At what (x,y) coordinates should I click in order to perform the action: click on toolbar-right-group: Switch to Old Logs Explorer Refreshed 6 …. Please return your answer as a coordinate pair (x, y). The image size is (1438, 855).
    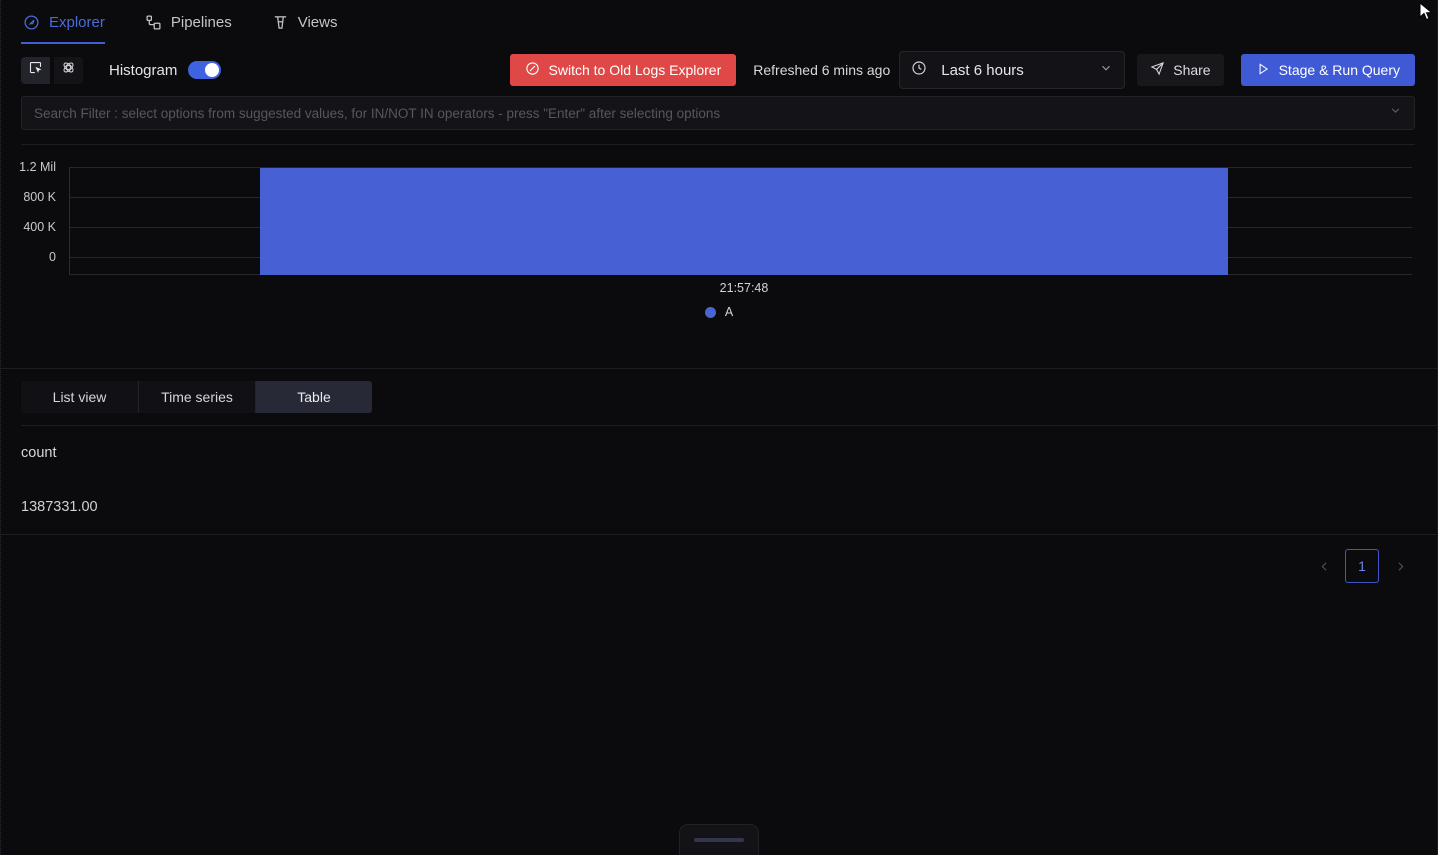
    Looking at the image, I should click on (962, 70).